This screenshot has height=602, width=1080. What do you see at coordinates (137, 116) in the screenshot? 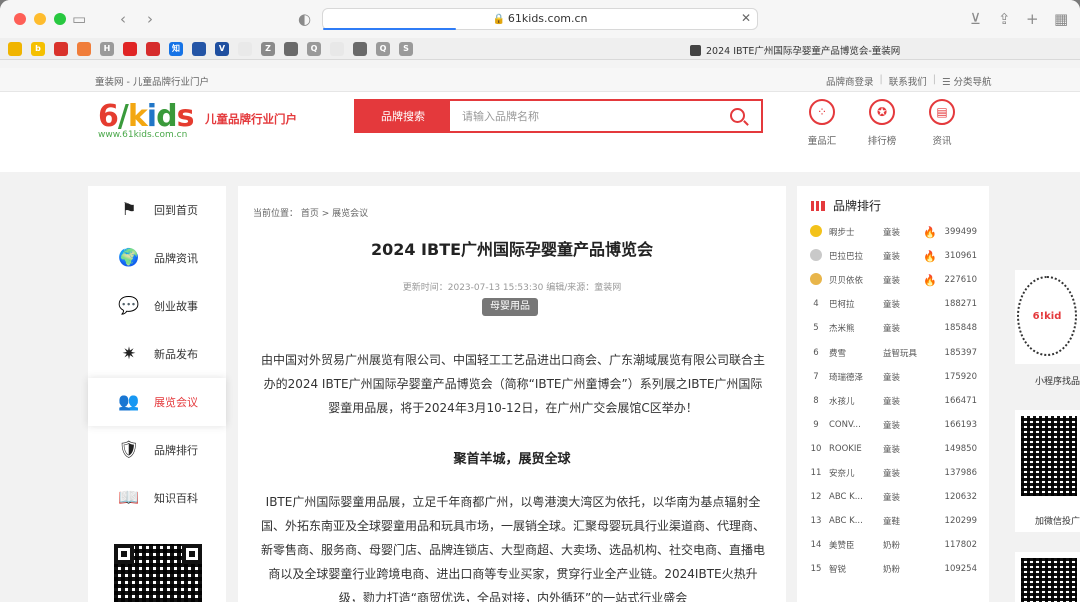
I see `logo-char: k` at bounding box center [137, 116].